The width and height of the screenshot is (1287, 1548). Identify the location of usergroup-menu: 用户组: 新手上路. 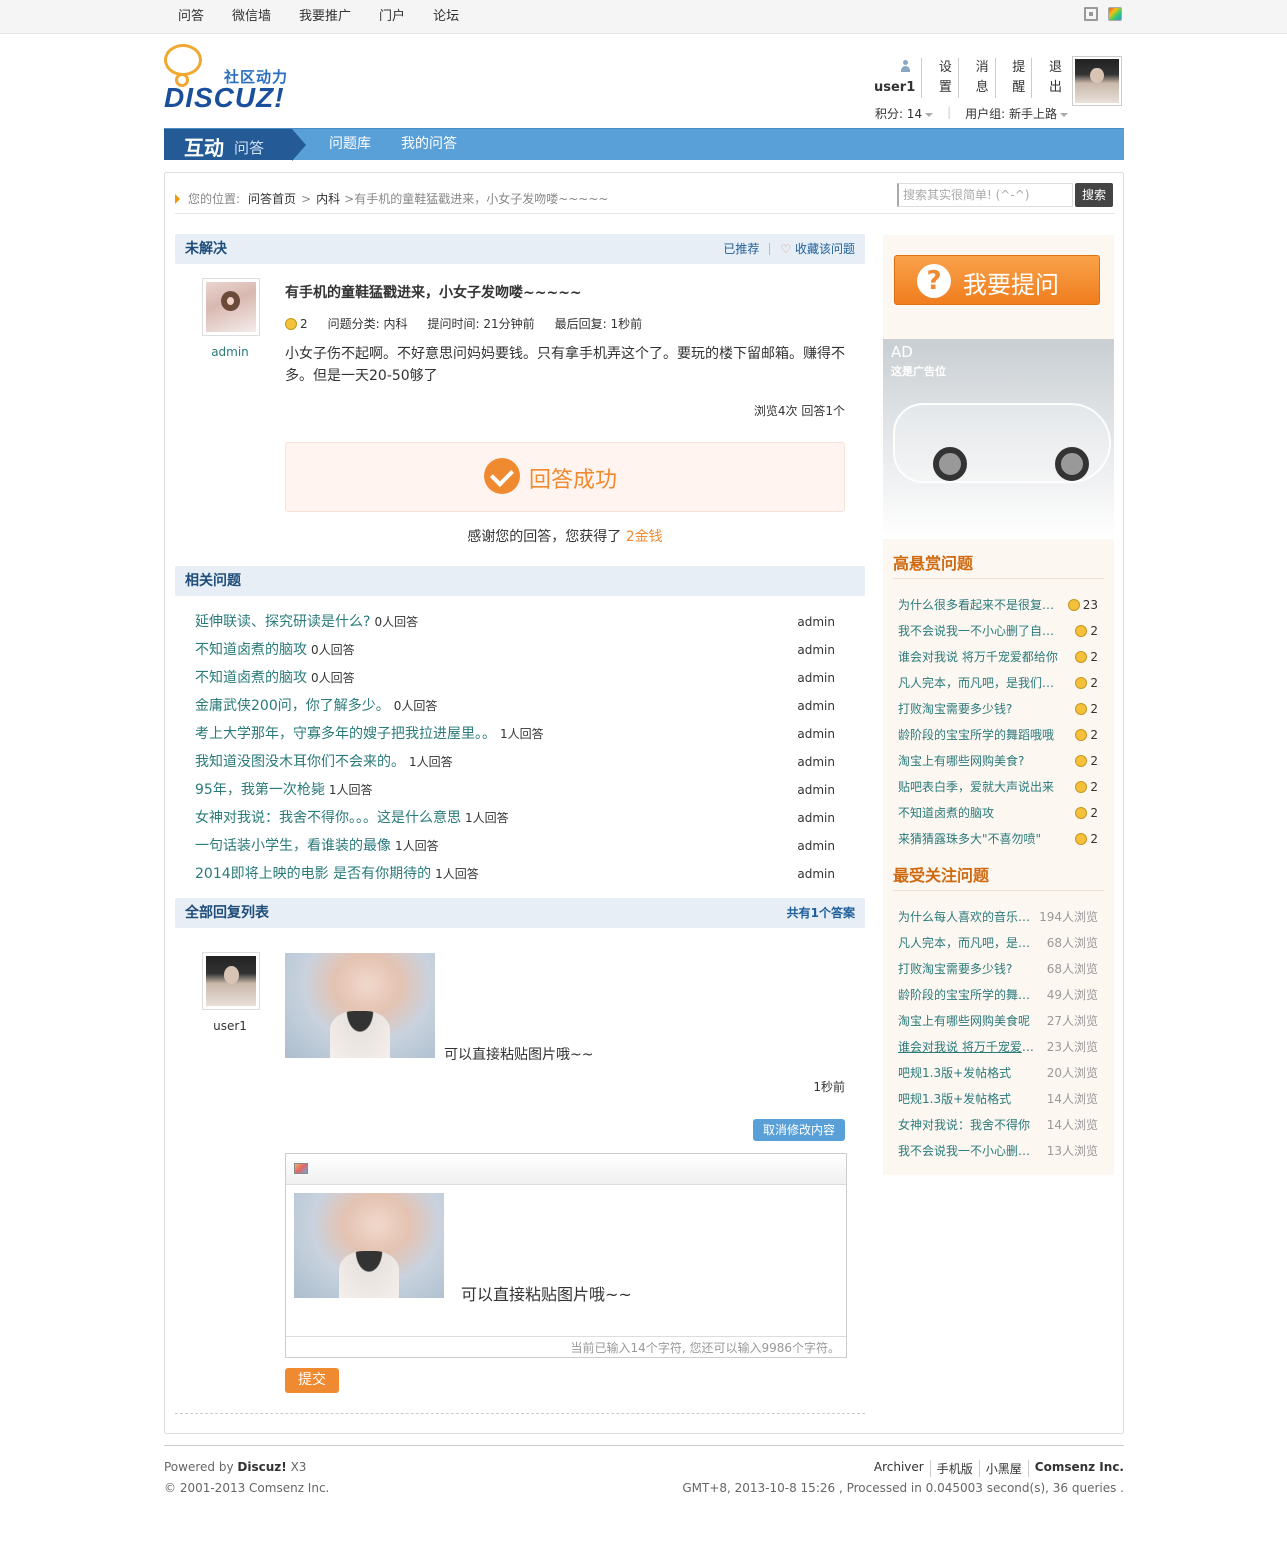
(1016, 113).